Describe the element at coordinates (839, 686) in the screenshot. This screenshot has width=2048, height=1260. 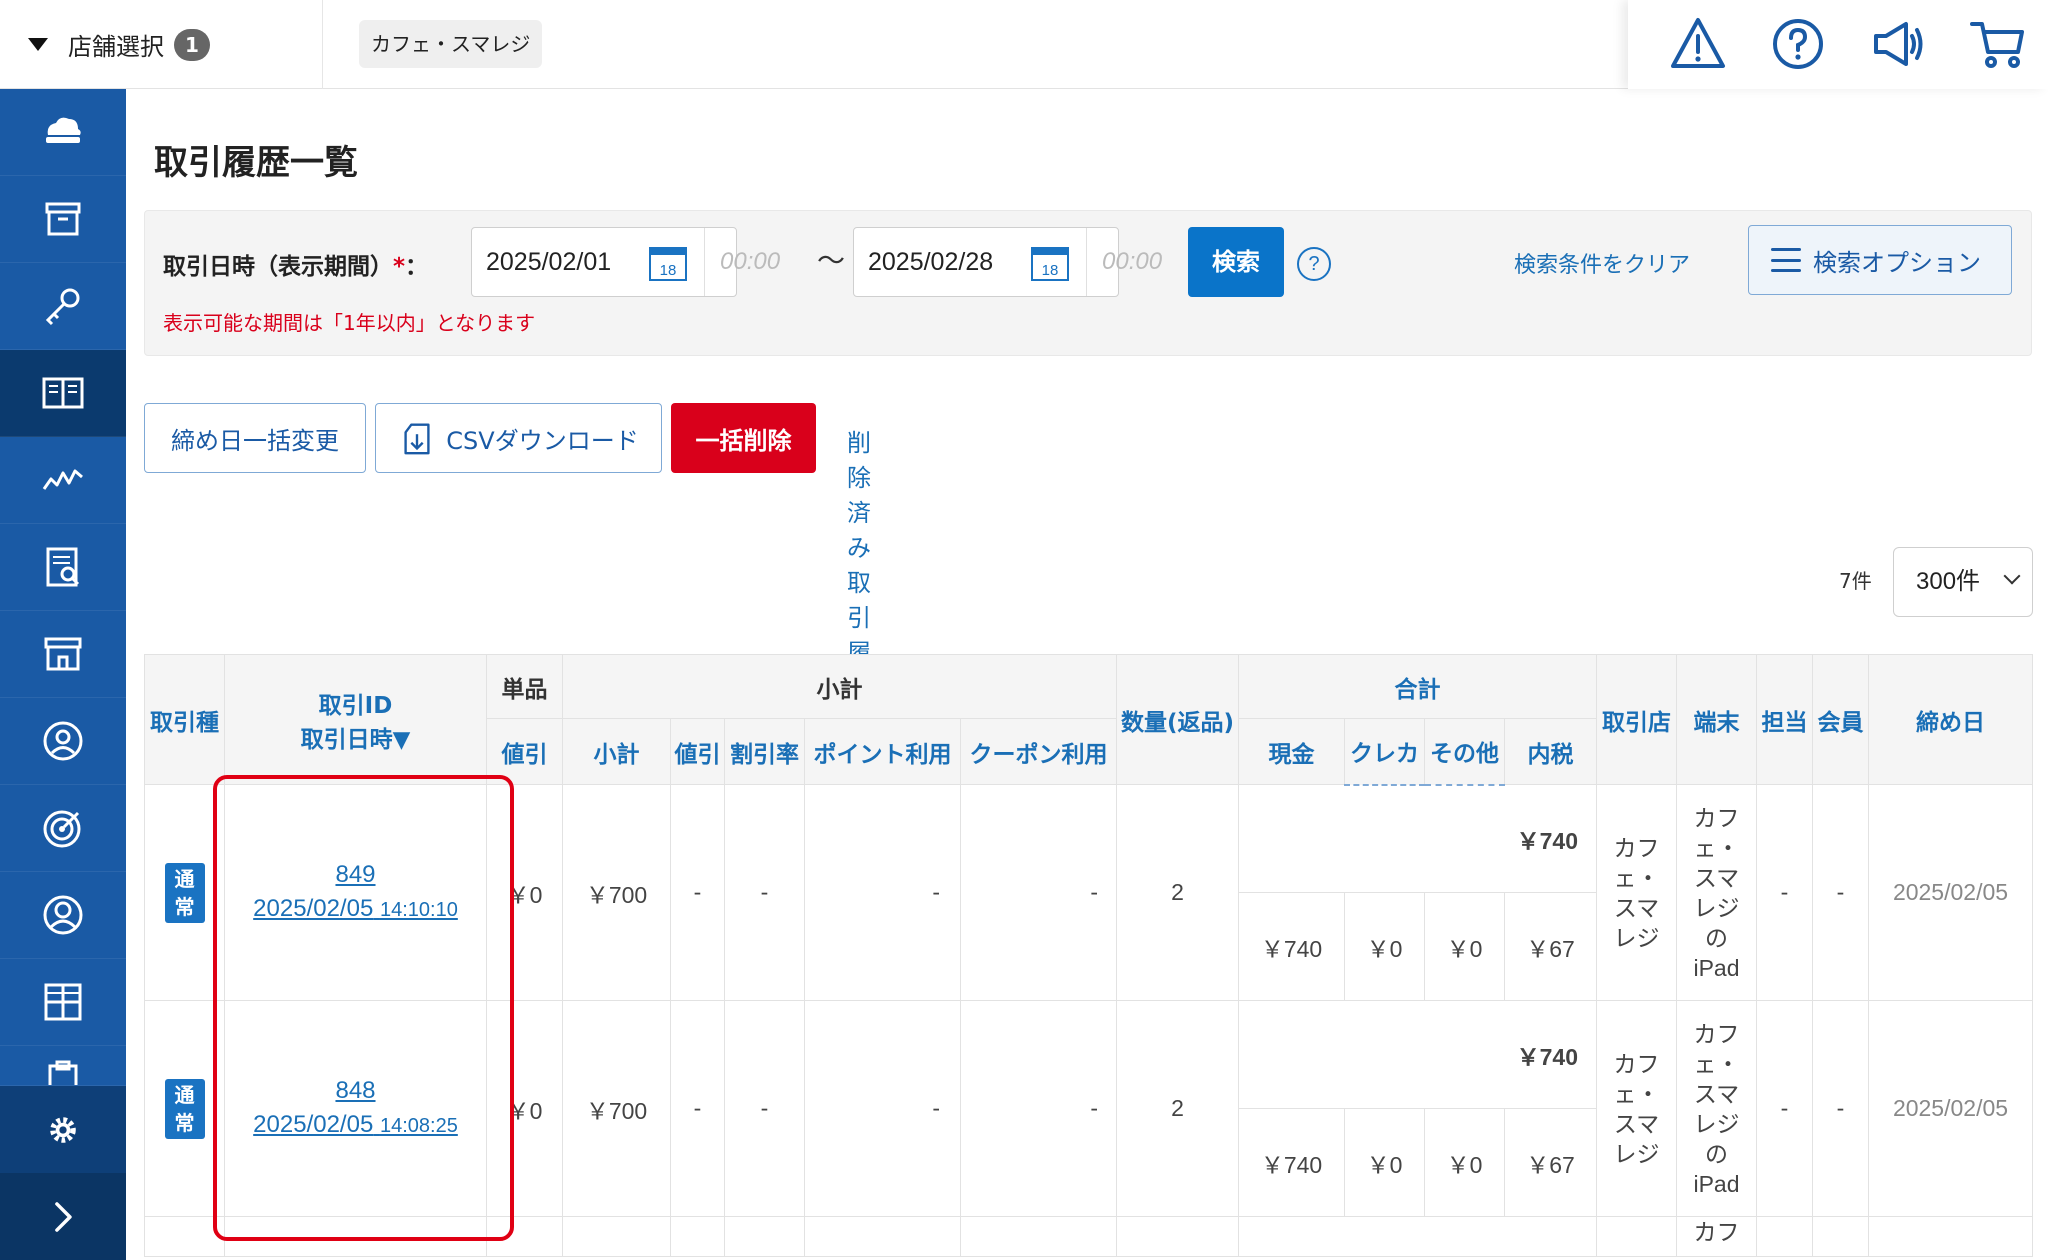
I see `col-header-subtotal-group: 小計` at that location.